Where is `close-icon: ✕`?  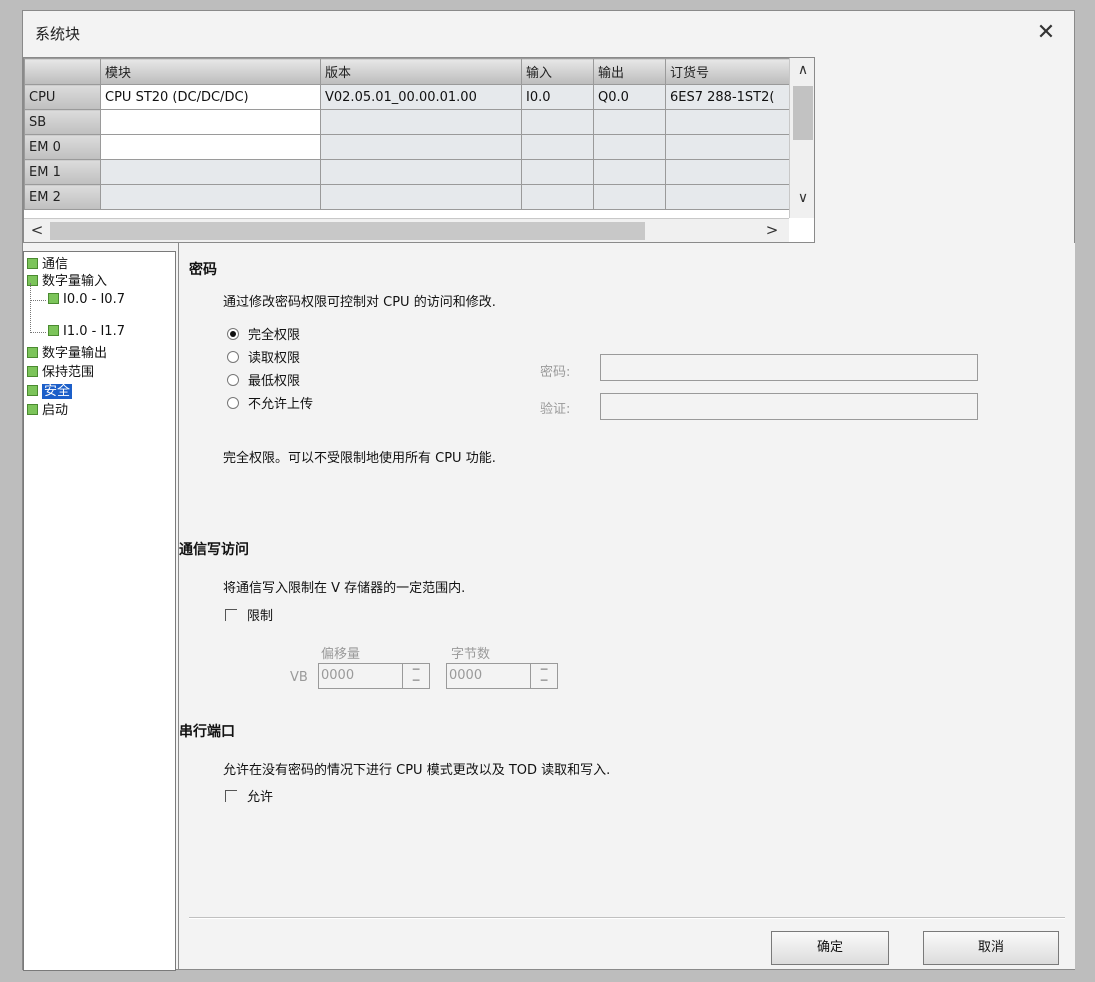 close-icon: ✕ is located at coordinates (1046, 33).